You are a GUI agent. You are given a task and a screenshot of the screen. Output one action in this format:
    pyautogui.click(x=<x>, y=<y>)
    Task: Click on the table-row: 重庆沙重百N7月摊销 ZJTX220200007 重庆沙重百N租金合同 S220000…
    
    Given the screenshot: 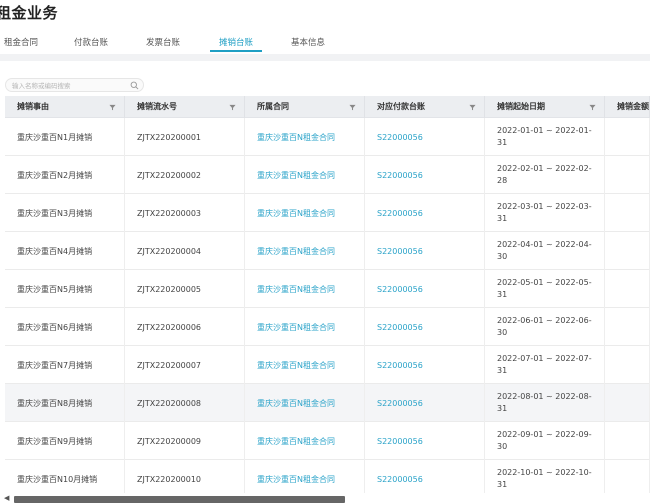 What is the action you would take?
    pyautogui.click(x=327, y=365)
    